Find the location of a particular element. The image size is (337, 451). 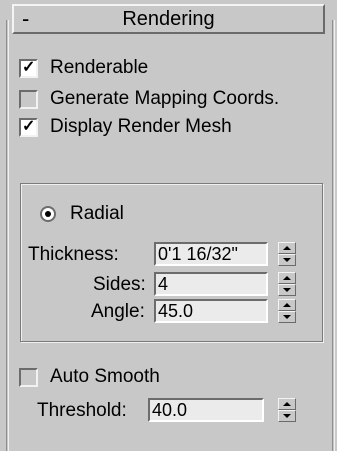

thickness-spin-up is located at coordinates (287, 248).